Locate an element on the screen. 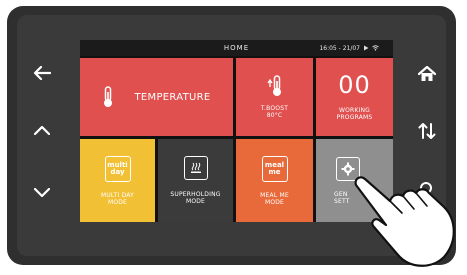  meal-me-icon: meal me is located at coordinates (274, 168).